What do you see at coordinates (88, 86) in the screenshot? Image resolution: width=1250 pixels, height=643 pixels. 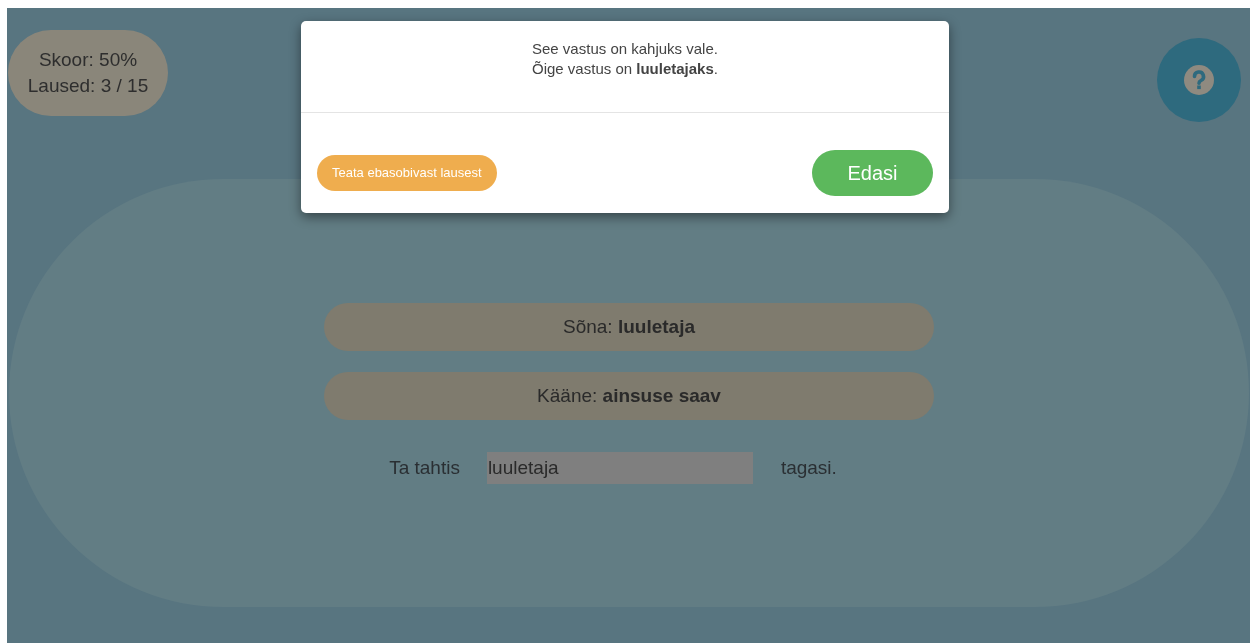 I see `sentences-count: Laused: 3 / 15` at bounding box center [88, 86].